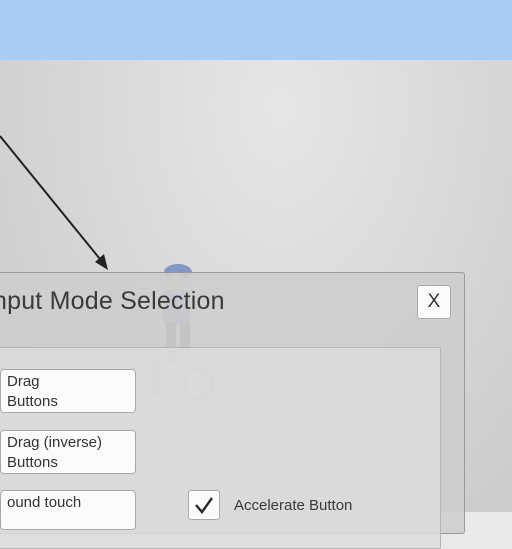 Image resolution: width=512 pixels, height=549 pixels. Describe the element at coordinates (44, 502) in the screenshot. I see `mode-button-label: ound touch` at that location.